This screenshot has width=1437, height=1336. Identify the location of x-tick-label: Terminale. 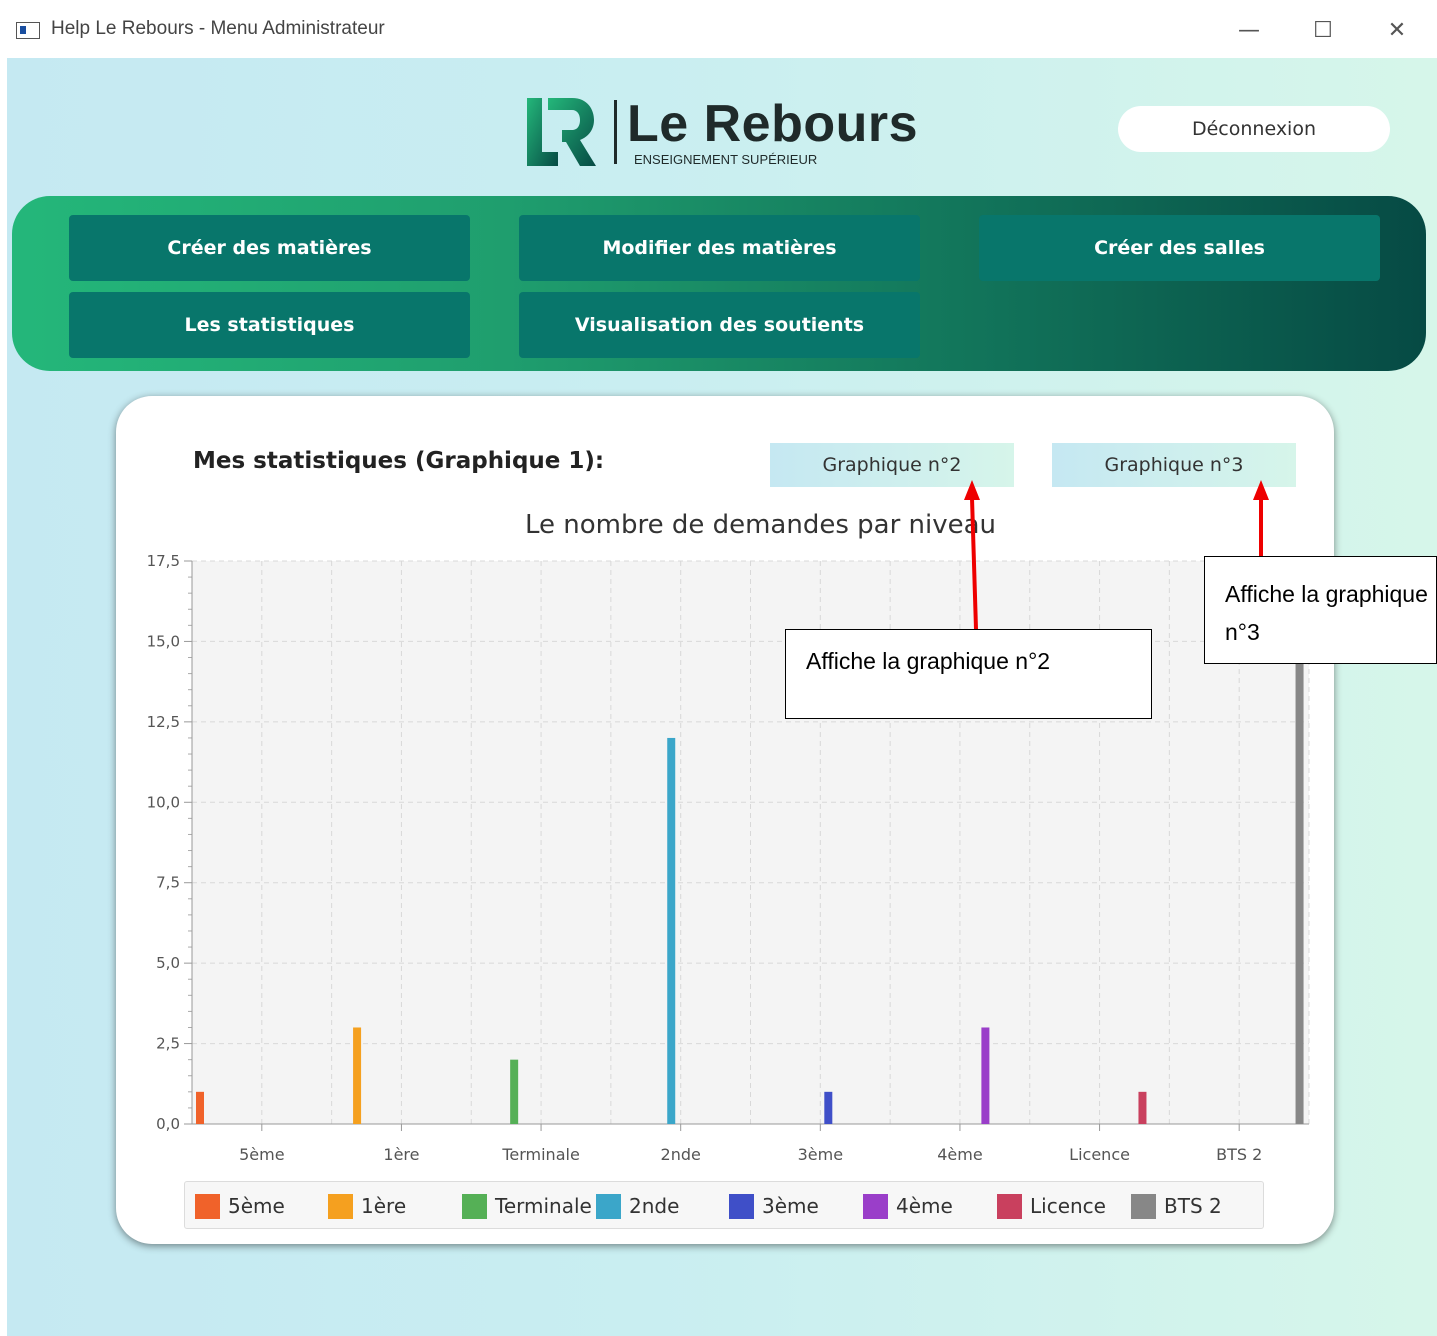
(540, 1154).